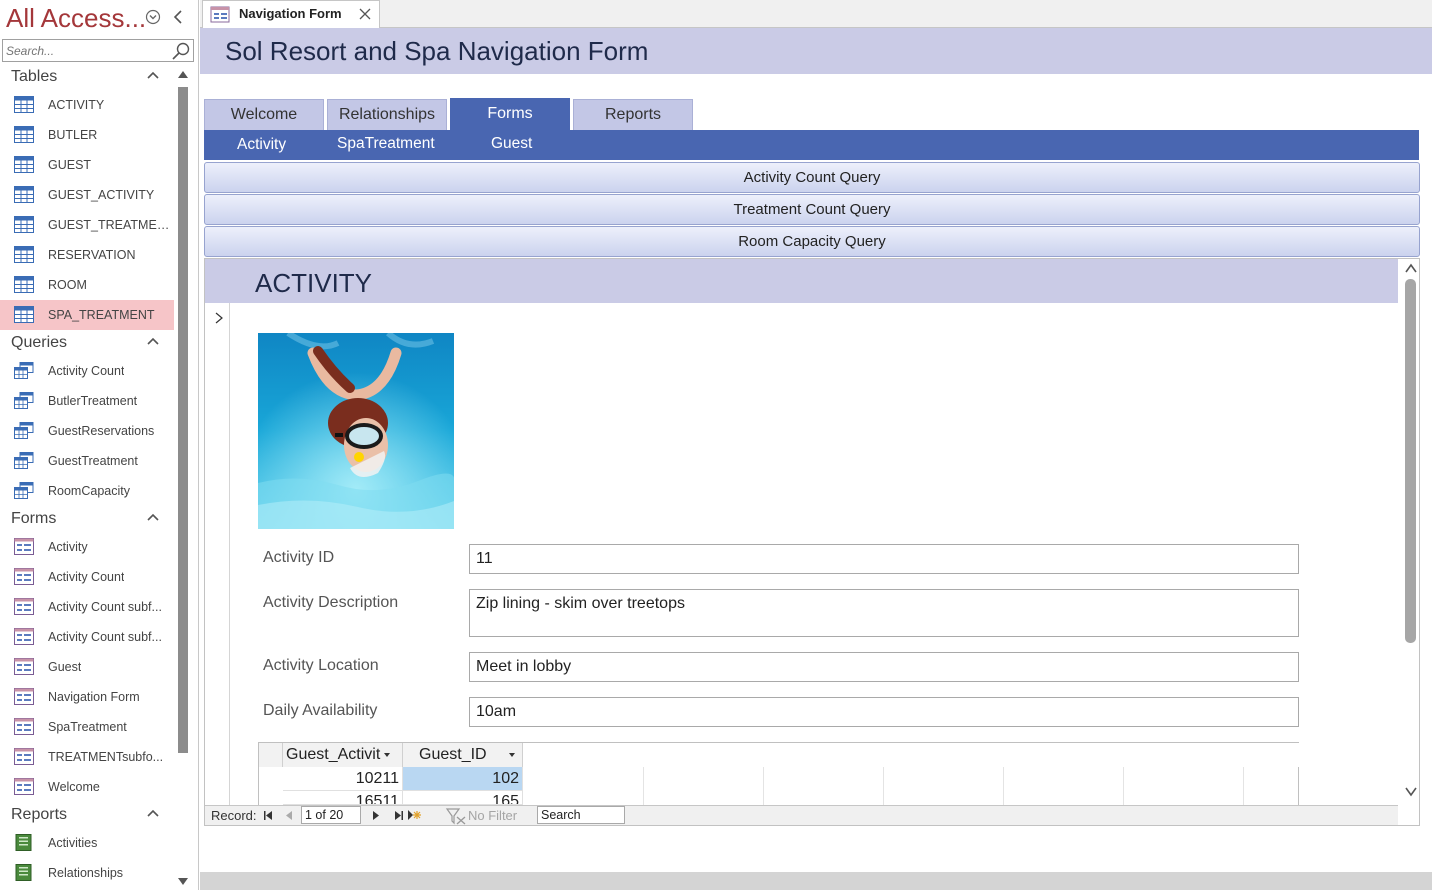 Image resolution: width=1432 pixels, height=890 pixels. I want to click on subform-scrollbar, so click(1410, 532).